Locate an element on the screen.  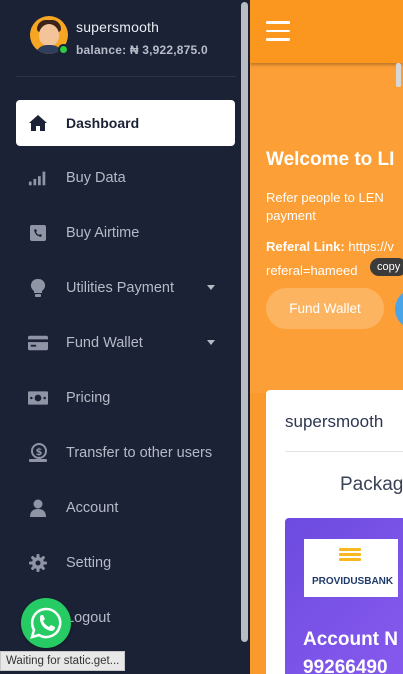
account-number: 99266490 is located at coordinates (345, 665).